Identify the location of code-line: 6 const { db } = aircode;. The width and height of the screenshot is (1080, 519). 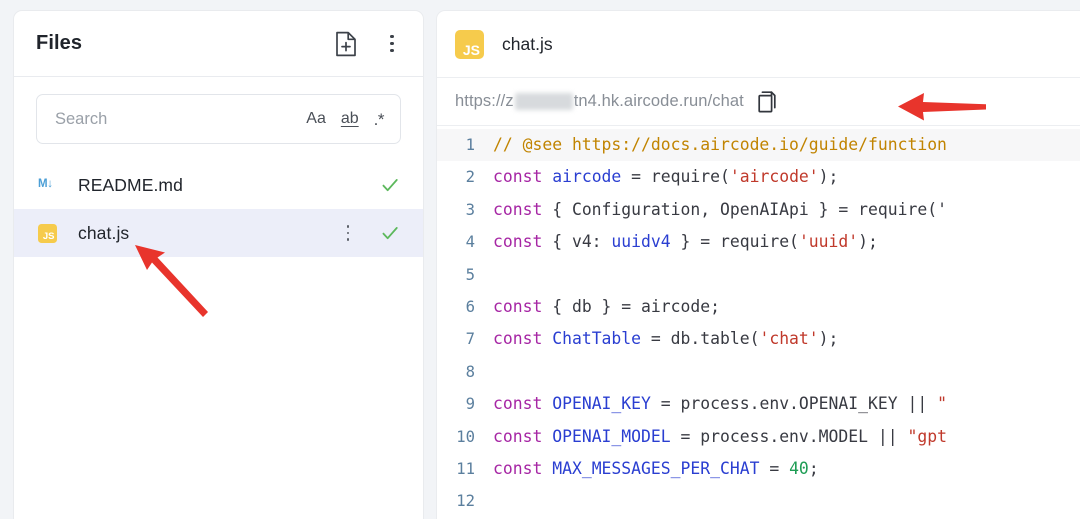
(758, 307).